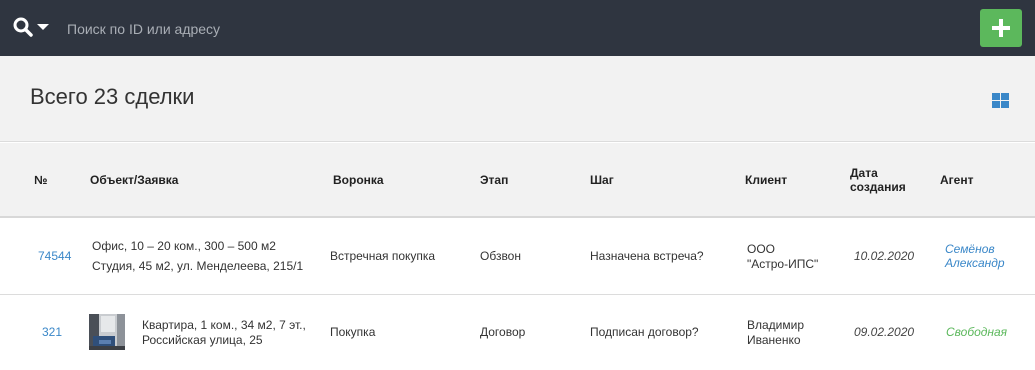 The image size is (1035, 370). I want to click on add-deal-button, so click(1001, 28).